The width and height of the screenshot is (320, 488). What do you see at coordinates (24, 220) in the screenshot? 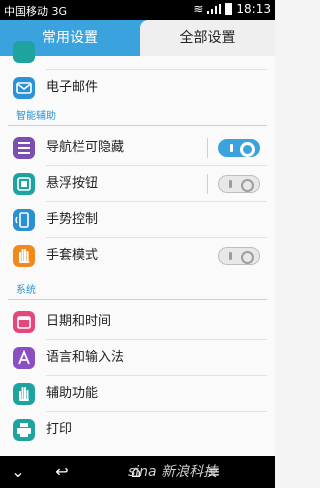
I see `gesture-icon` at bounding box center [24, 220].